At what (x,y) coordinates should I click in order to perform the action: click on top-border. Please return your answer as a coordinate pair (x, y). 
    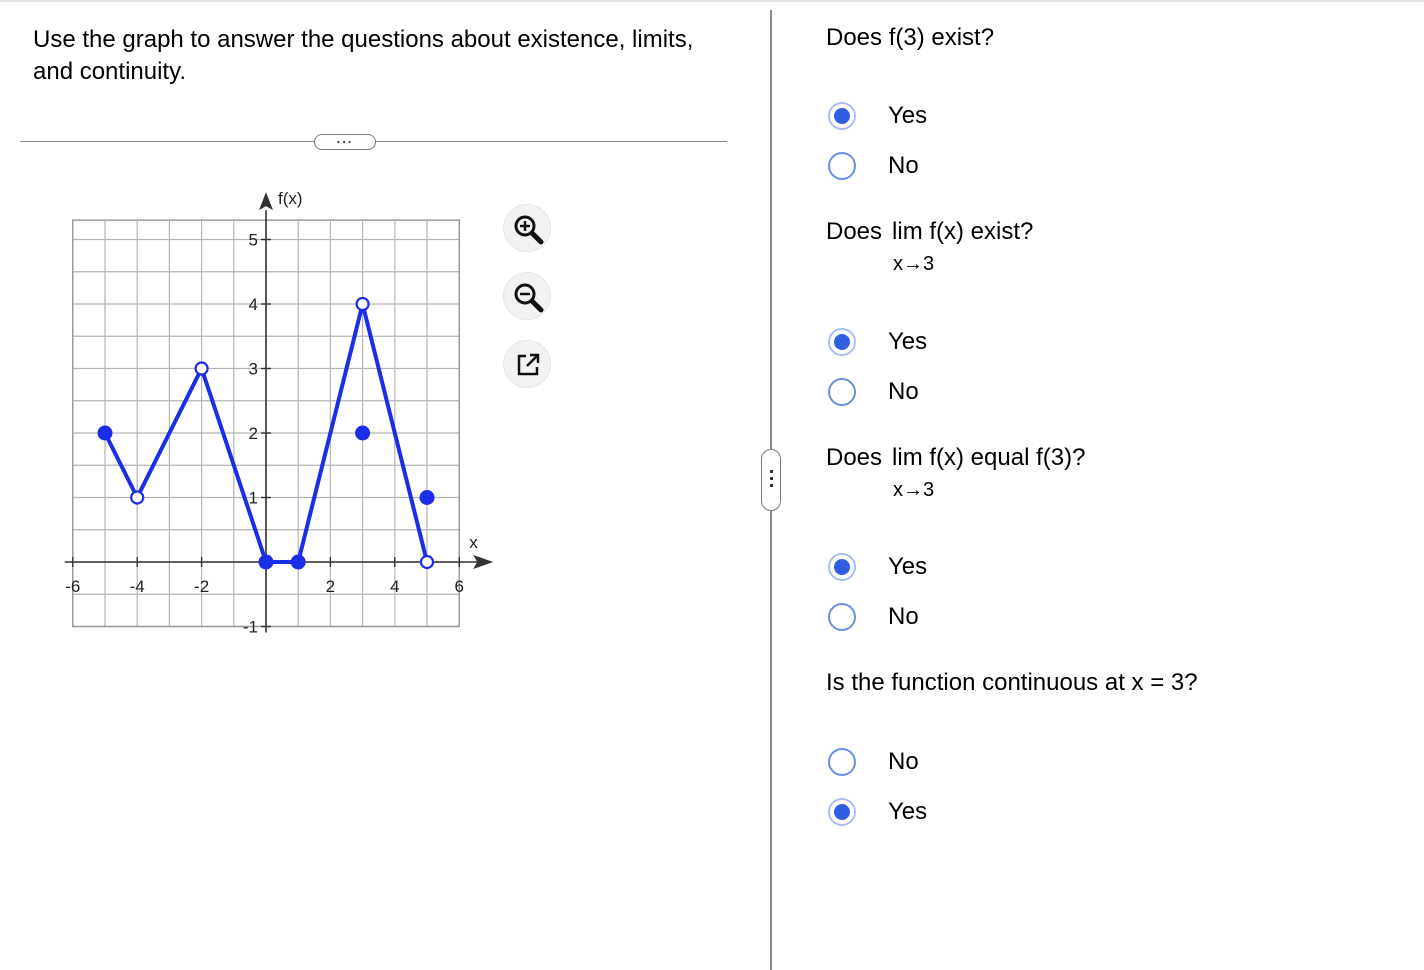
    Looking at the image, I should click on (712, 1).